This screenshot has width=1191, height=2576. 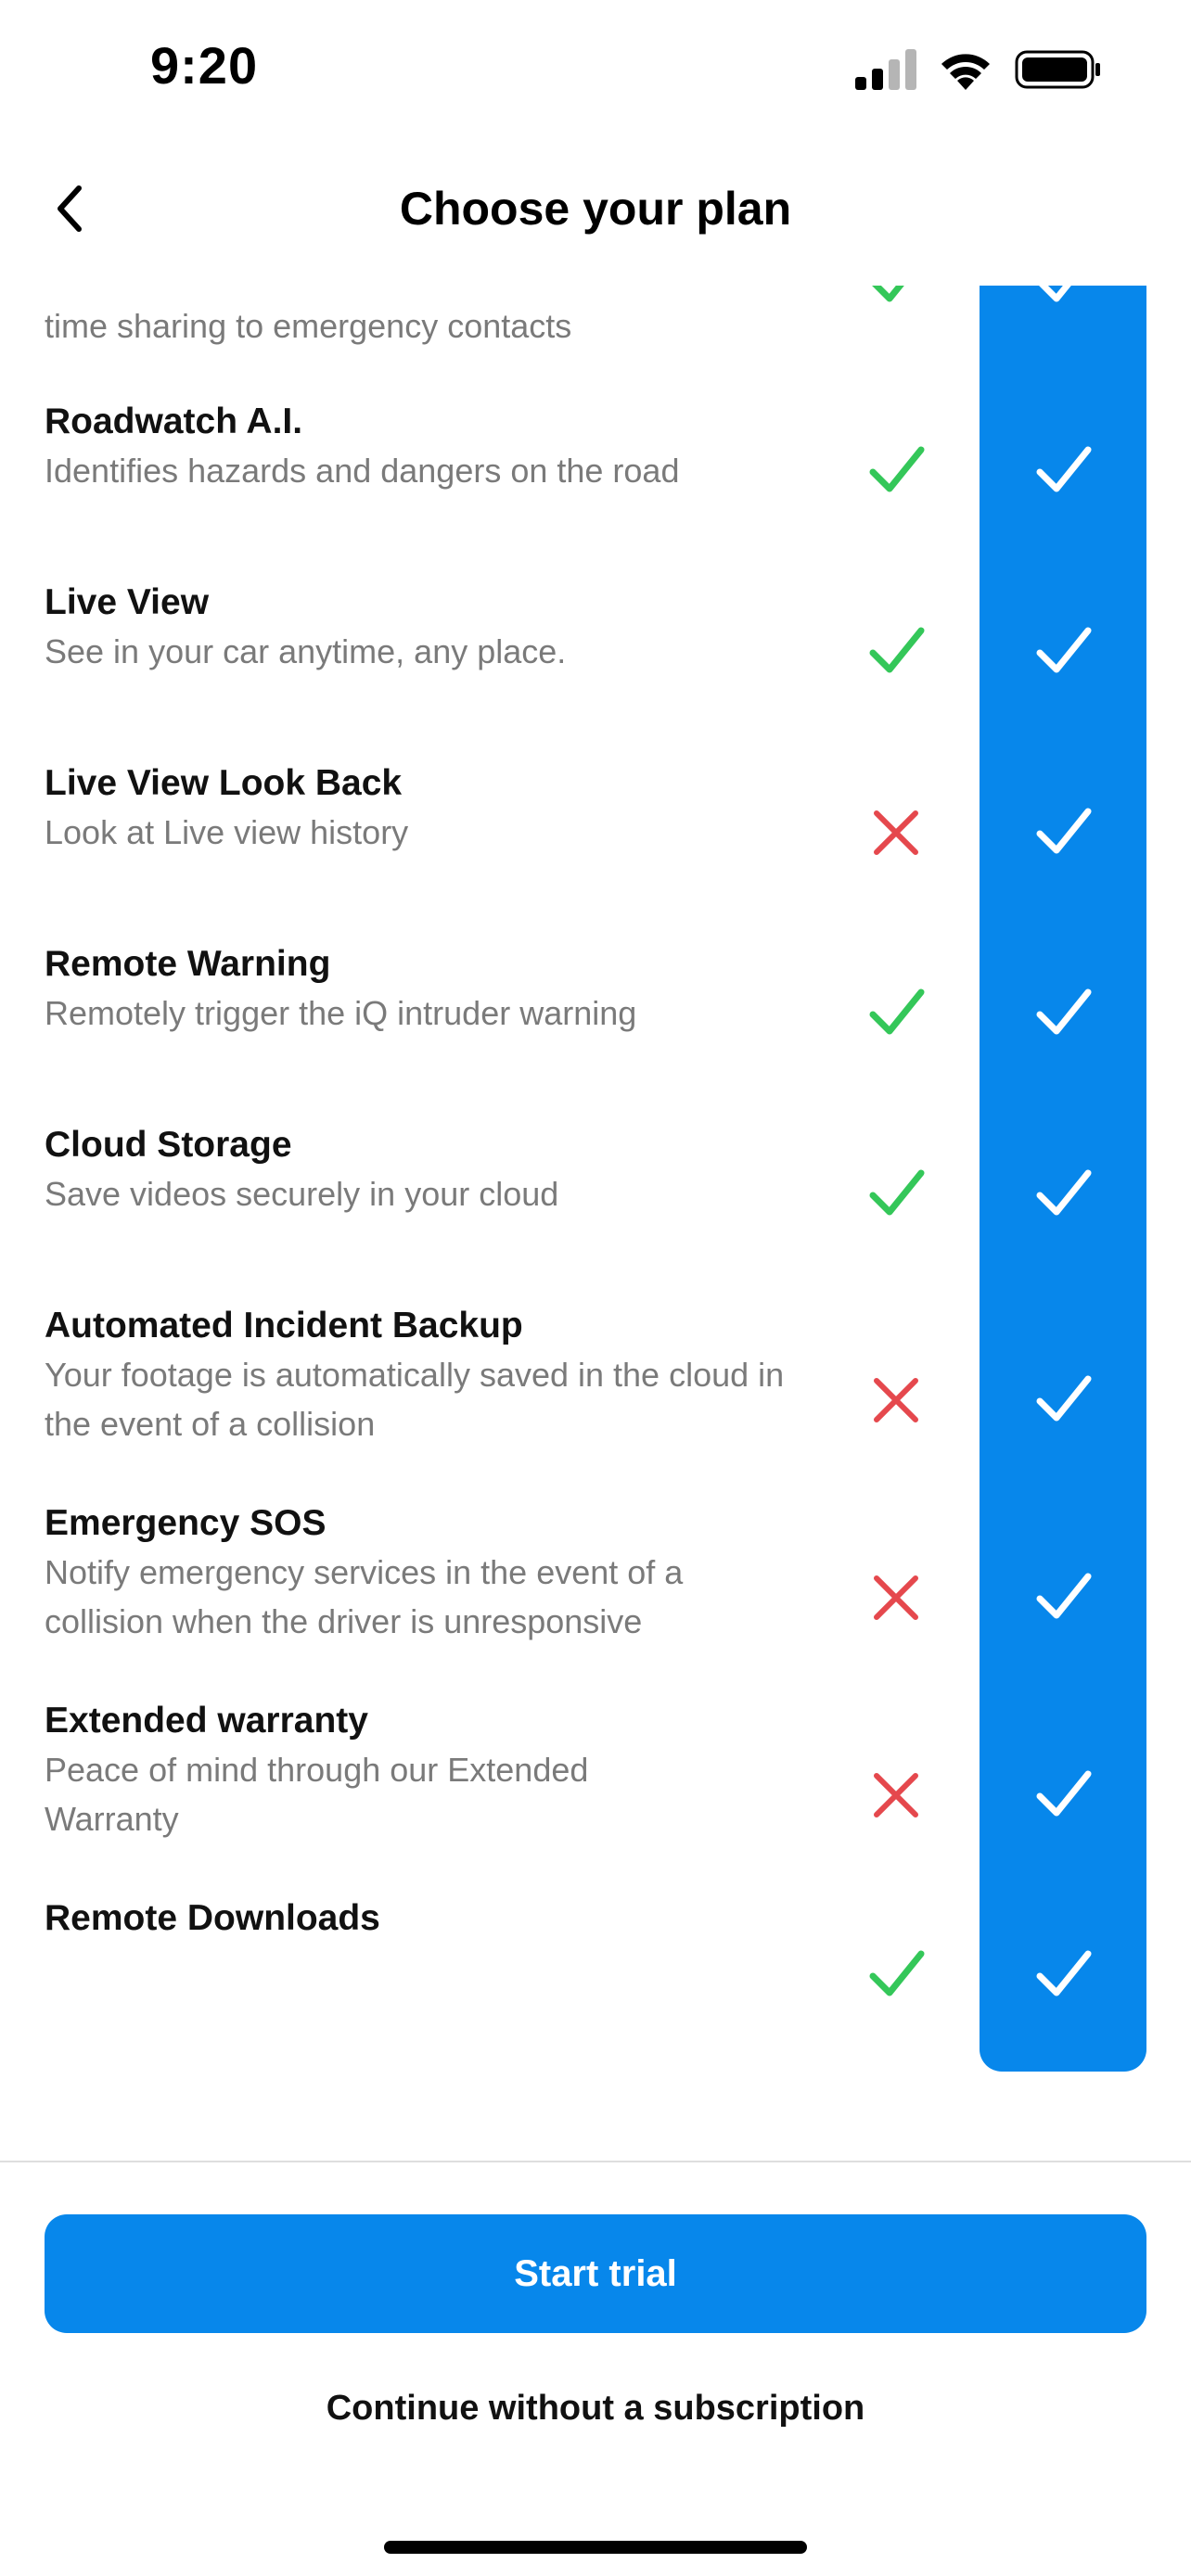 What do you see at coordinates (306, 651) in the screenshot?
I see `feature-description: See in your car anytime, any place.` at bounding box center [306, 651].